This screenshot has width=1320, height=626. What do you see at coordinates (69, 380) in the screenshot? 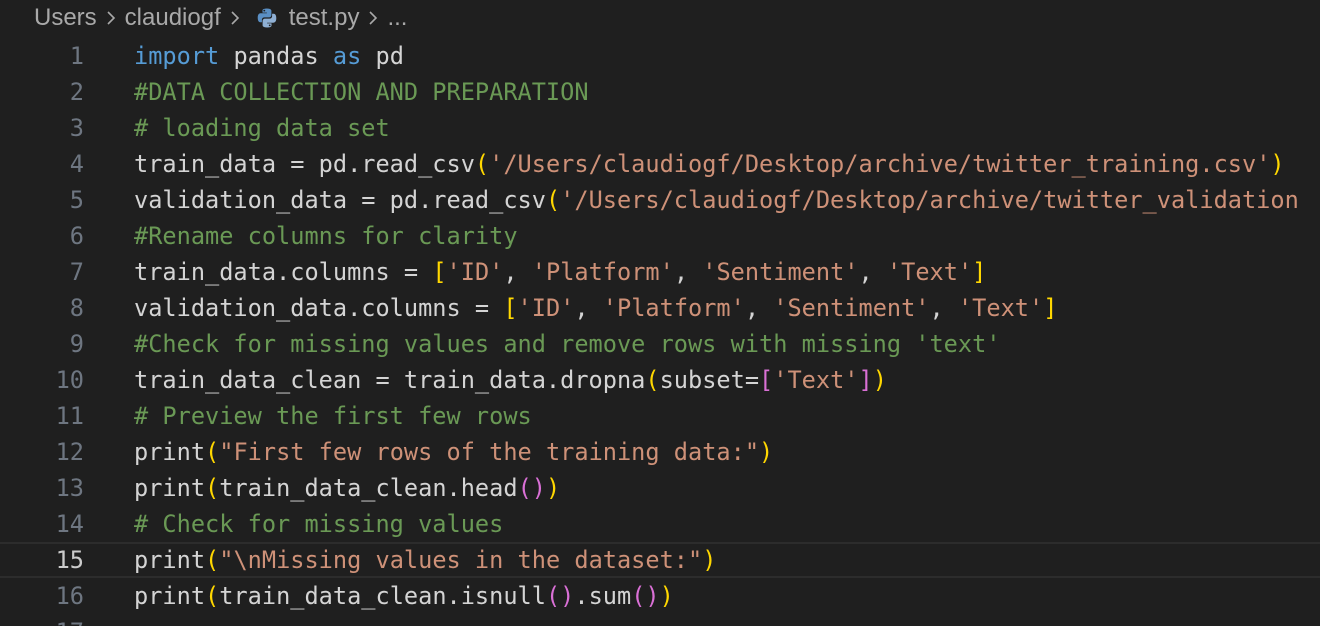
I see `line-number: 10` at bounding box center [69, 380].